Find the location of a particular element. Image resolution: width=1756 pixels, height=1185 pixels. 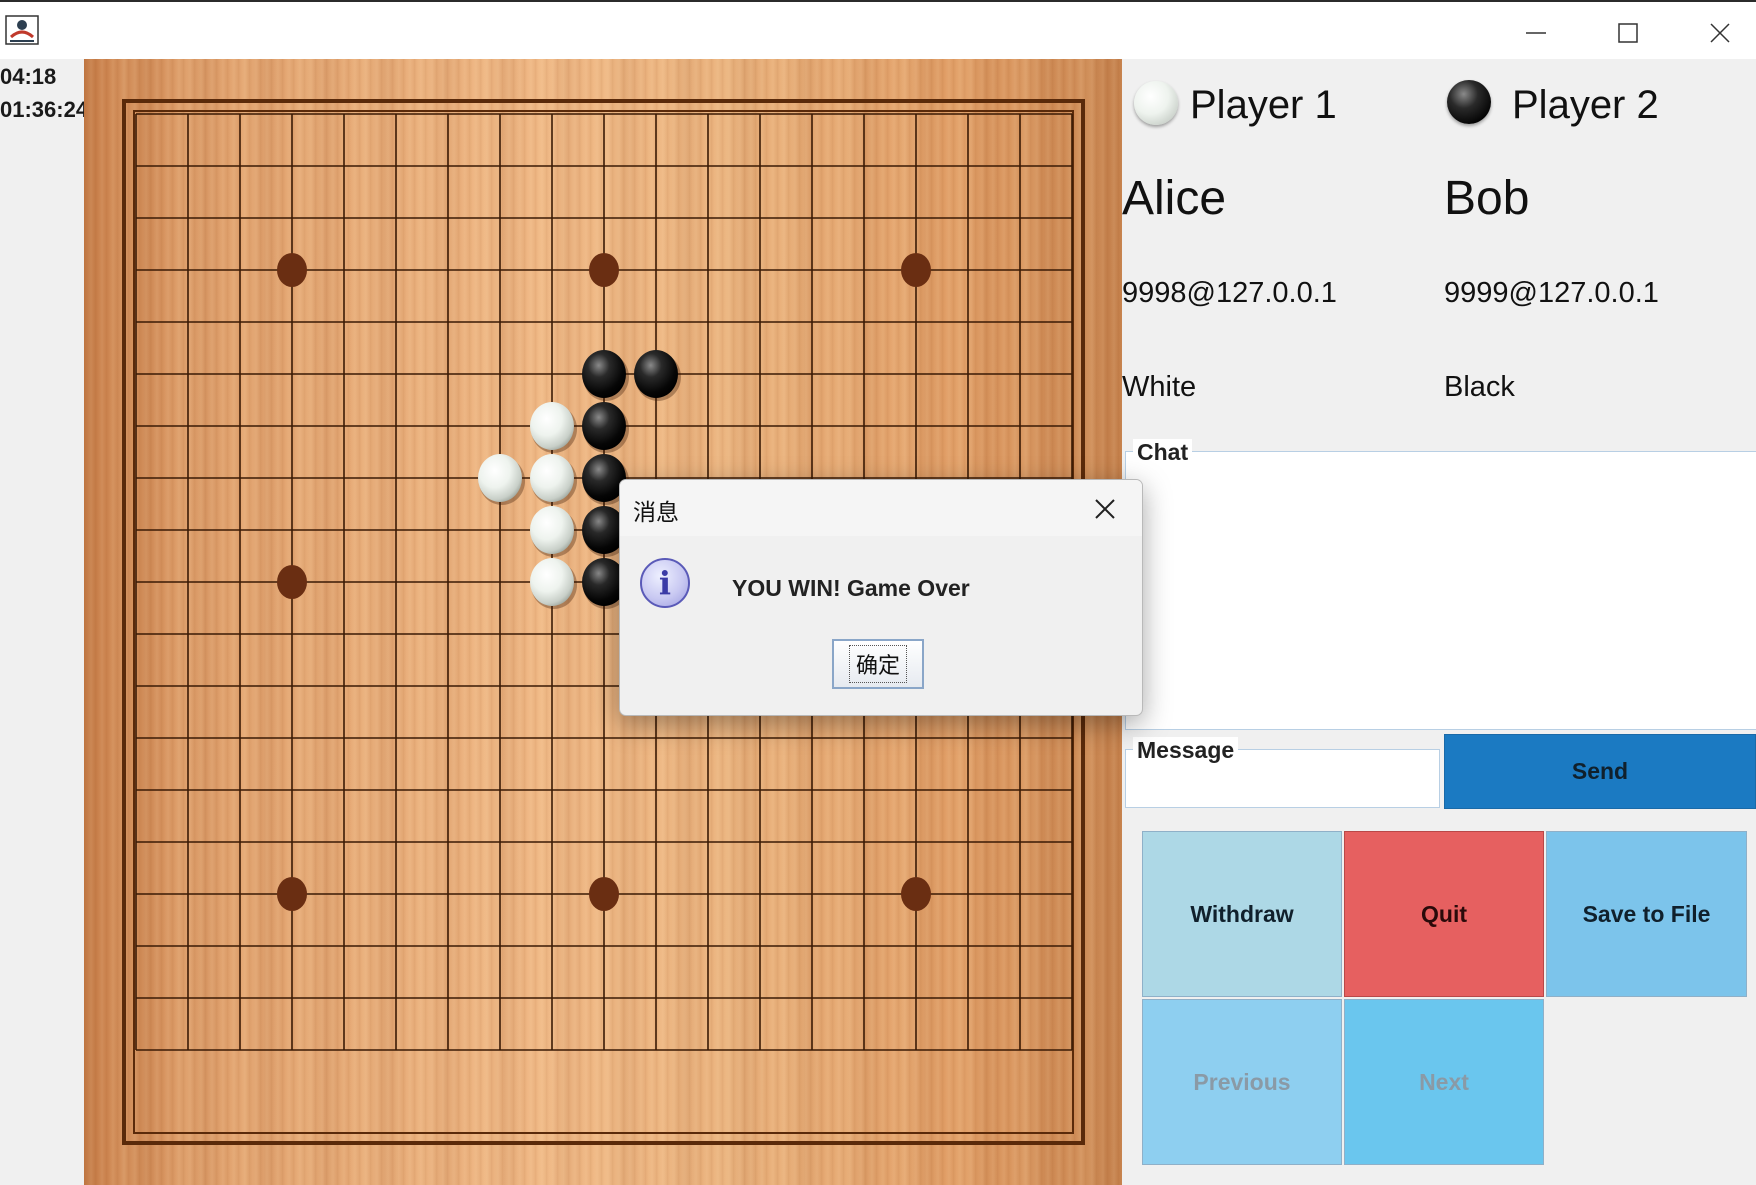

chat-panel: Chat is located at coordinates (1440, 584).